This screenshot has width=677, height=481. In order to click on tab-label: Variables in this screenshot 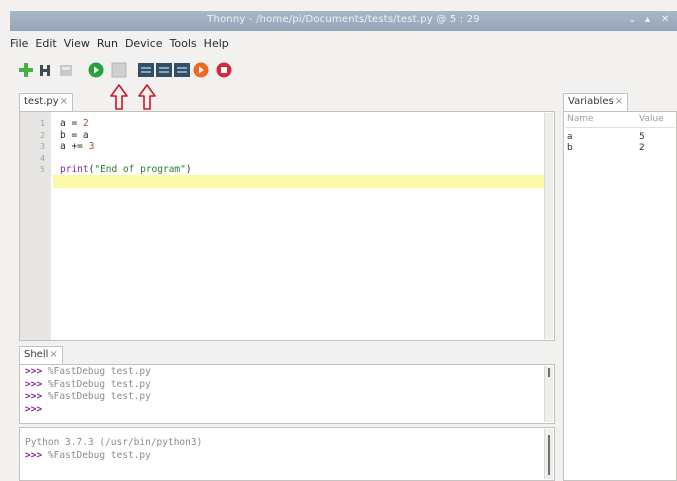, I will do `click(591, 101)`.